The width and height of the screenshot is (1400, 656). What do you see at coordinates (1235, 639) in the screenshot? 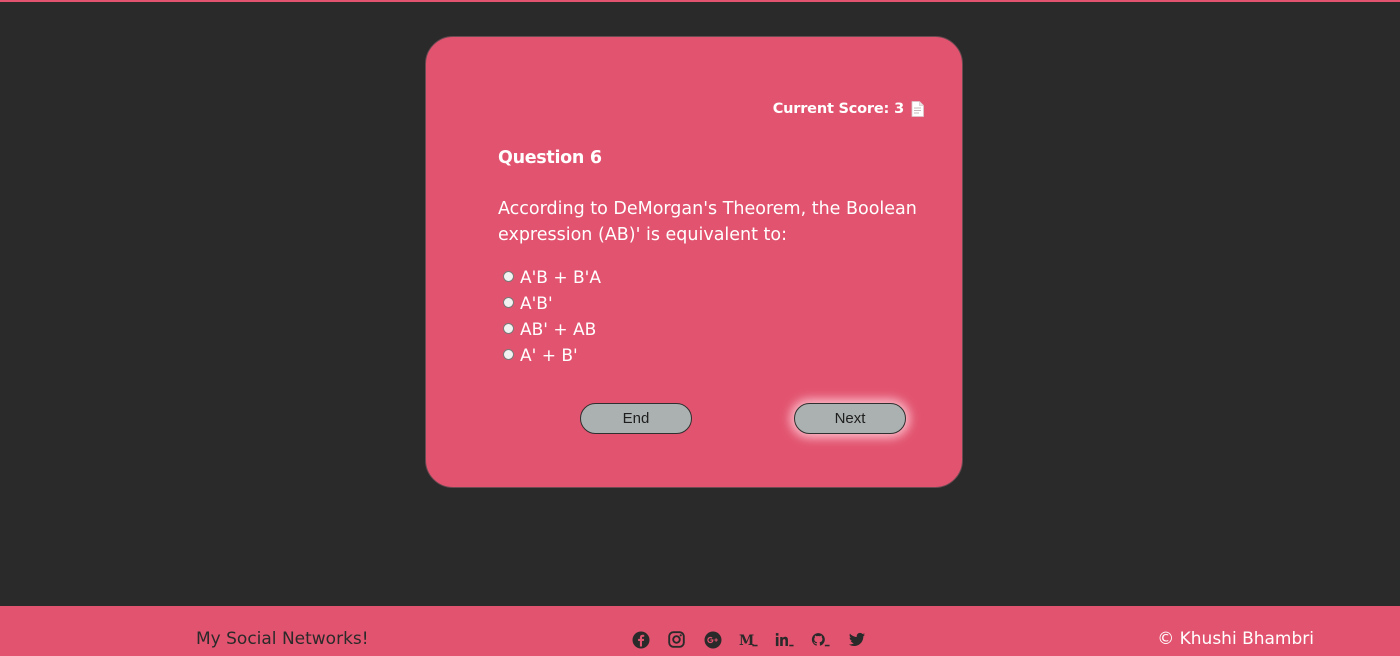
I see `copyright-text: © Khushi Bhambri` at bounding box center [1235, 639].